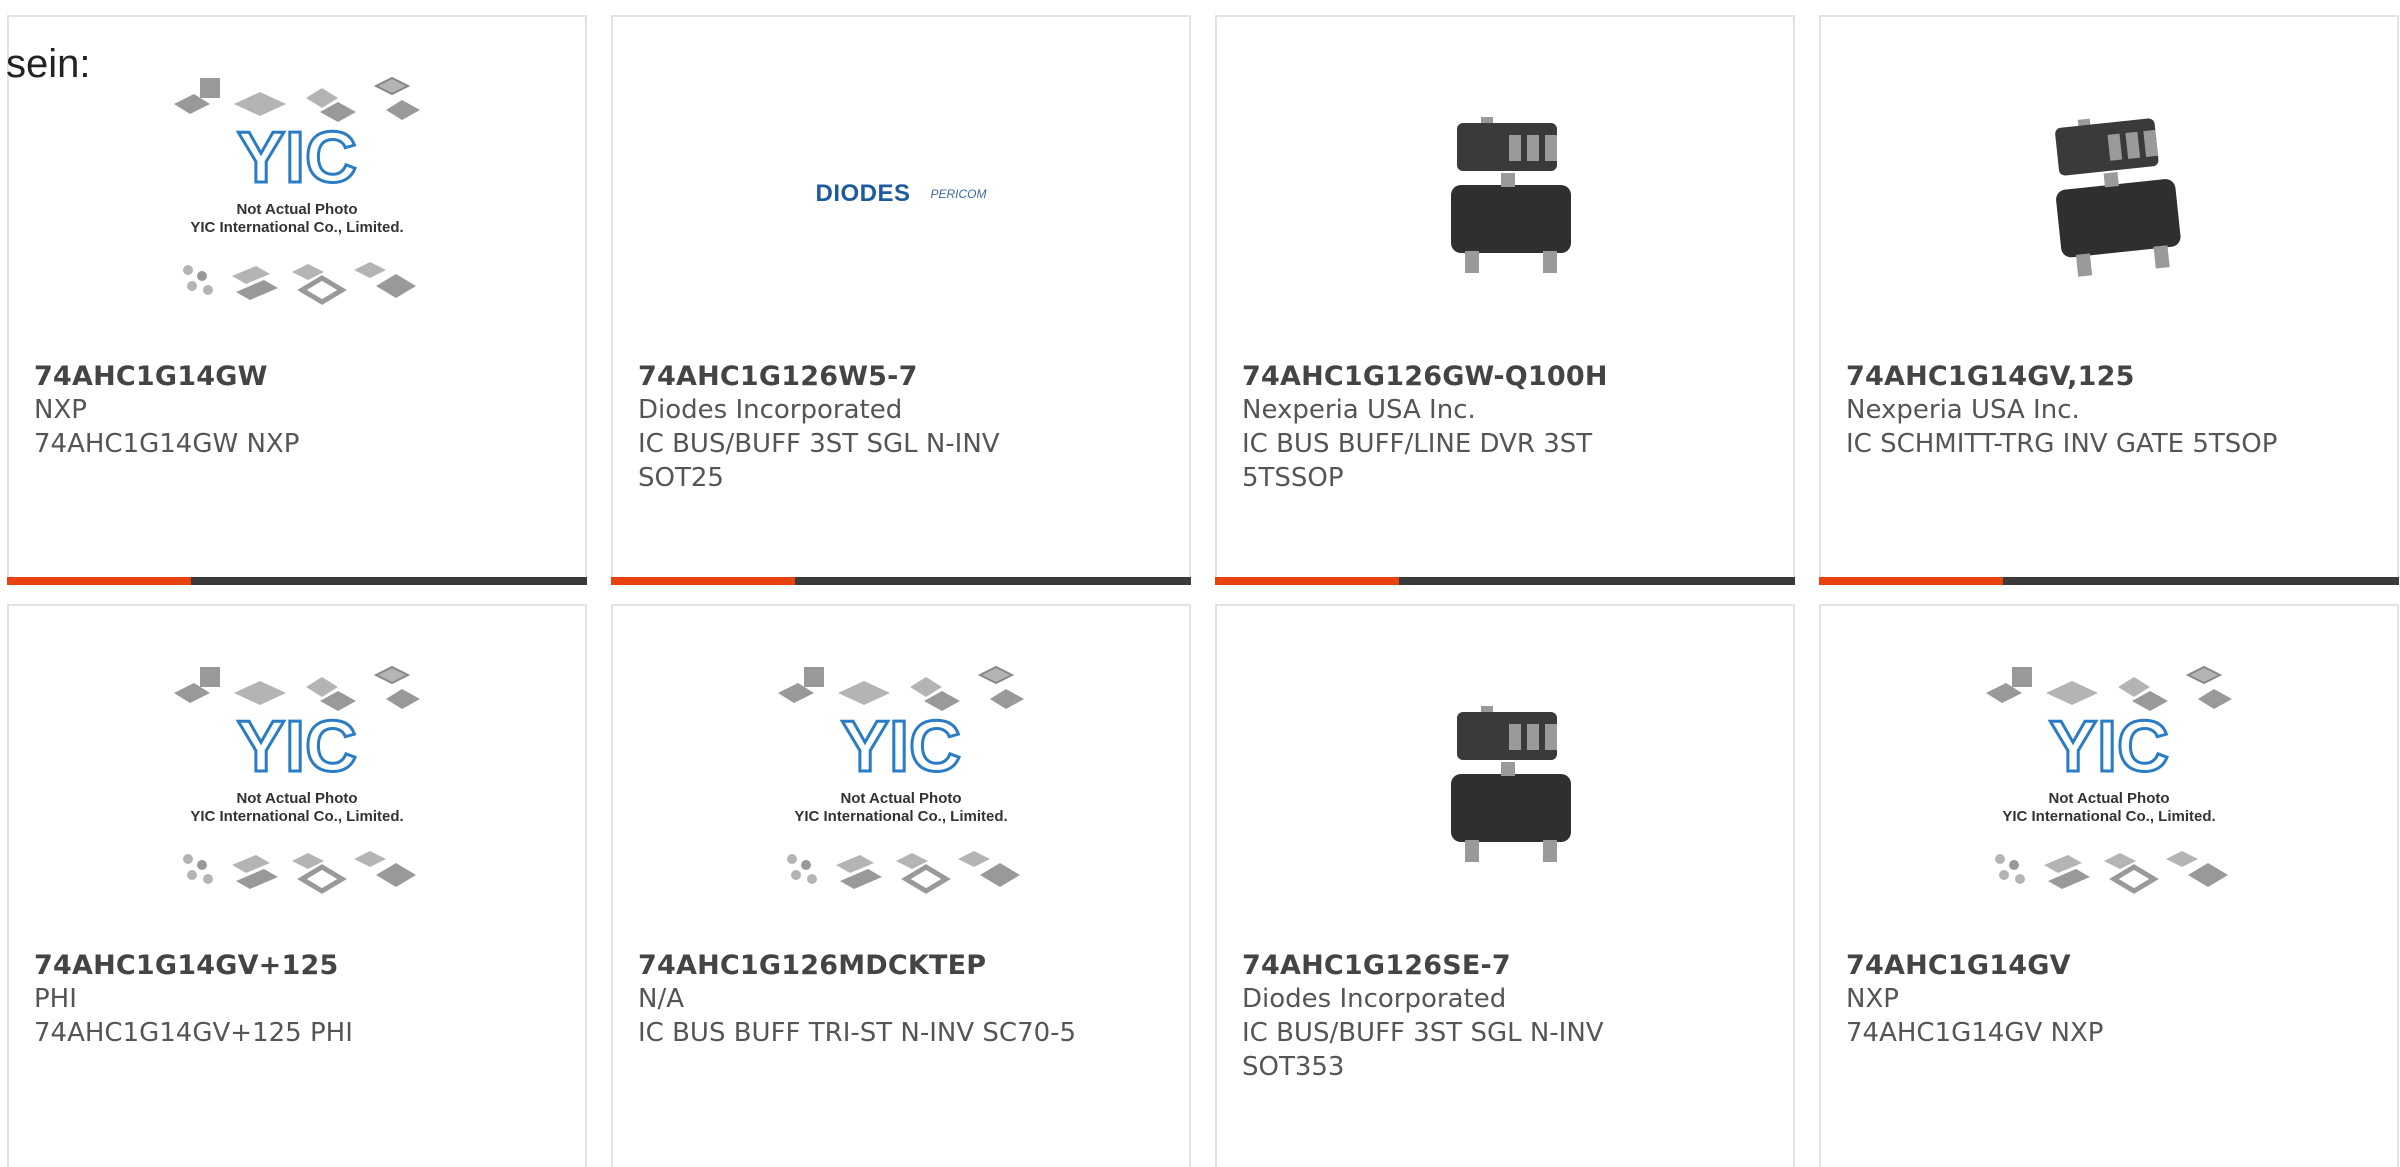  What do you see at coordinates (167, 444) in the screenshot?
I see `description-text: 74AHC1G14GW NXP` at bounding box center [167, 444].